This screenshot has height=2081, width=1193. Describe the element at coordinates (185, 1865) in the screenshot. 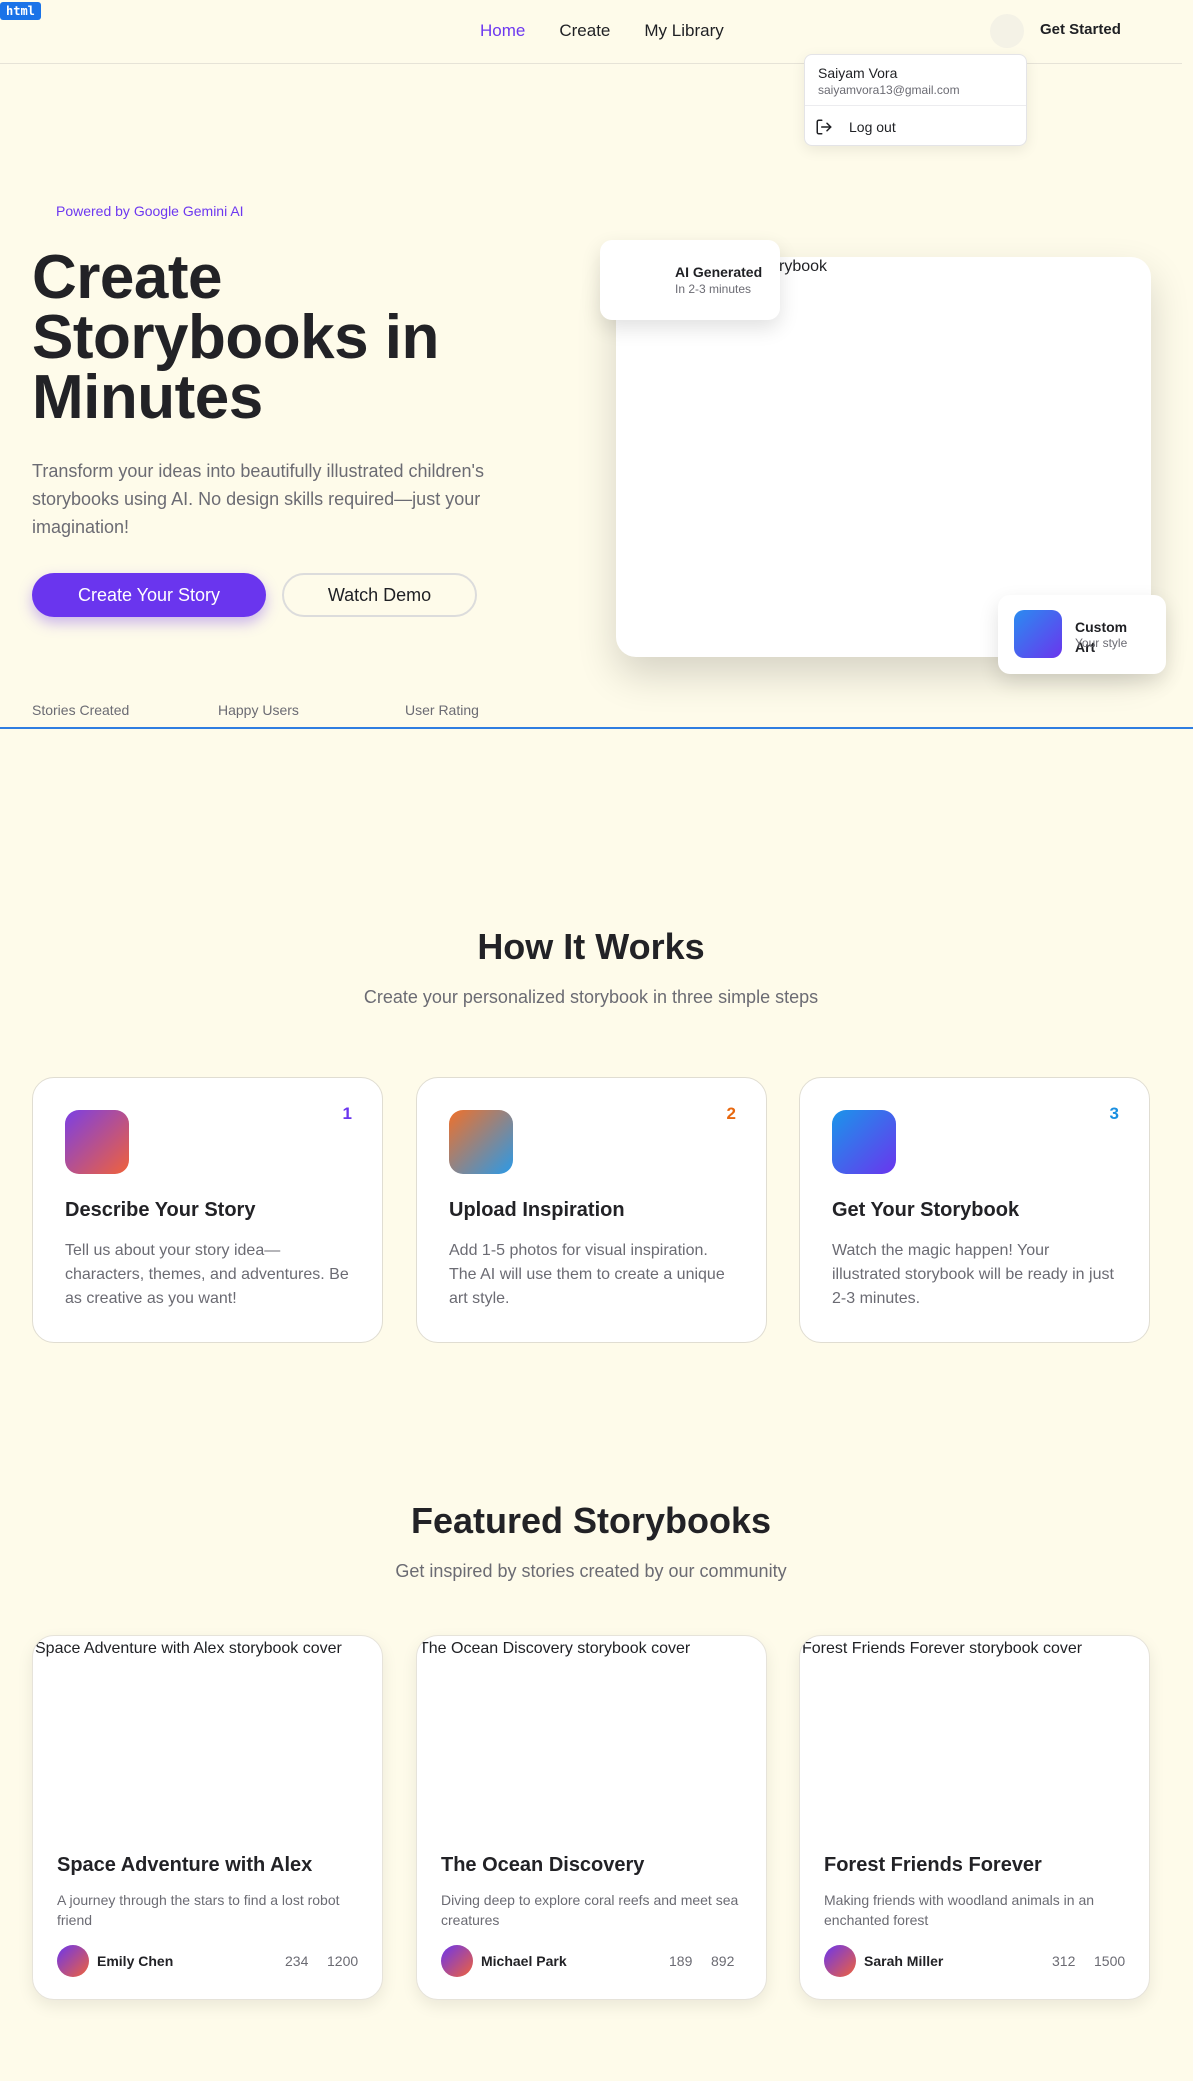

I see `story-1-title: Space Adventure with Alex` at that location.